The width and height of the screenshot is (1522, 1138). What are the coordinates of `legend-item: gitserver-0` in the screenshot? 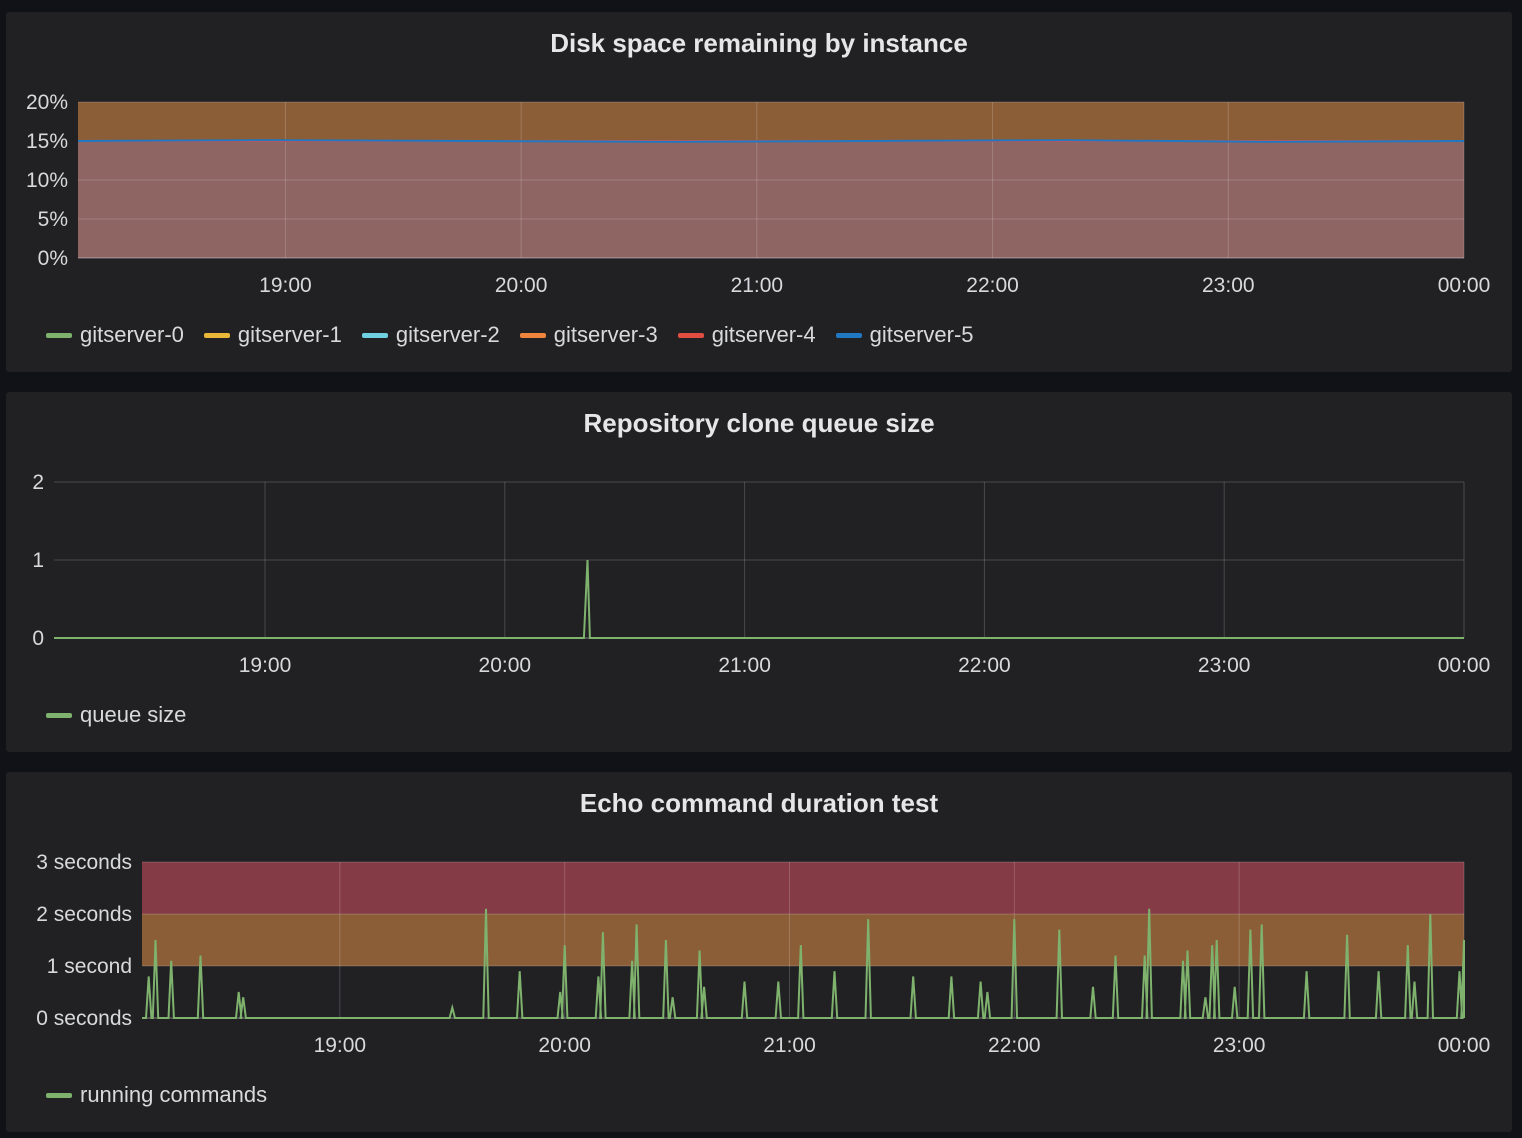 It's located at (115, 335).